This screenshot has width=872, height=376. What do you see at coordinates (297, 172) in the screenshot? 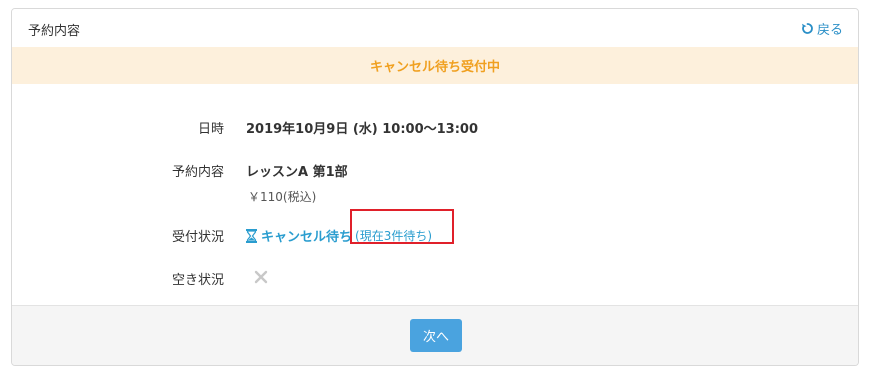
I see `reservation-value: レッスンA 第1部` at bounding box center [297, 172].